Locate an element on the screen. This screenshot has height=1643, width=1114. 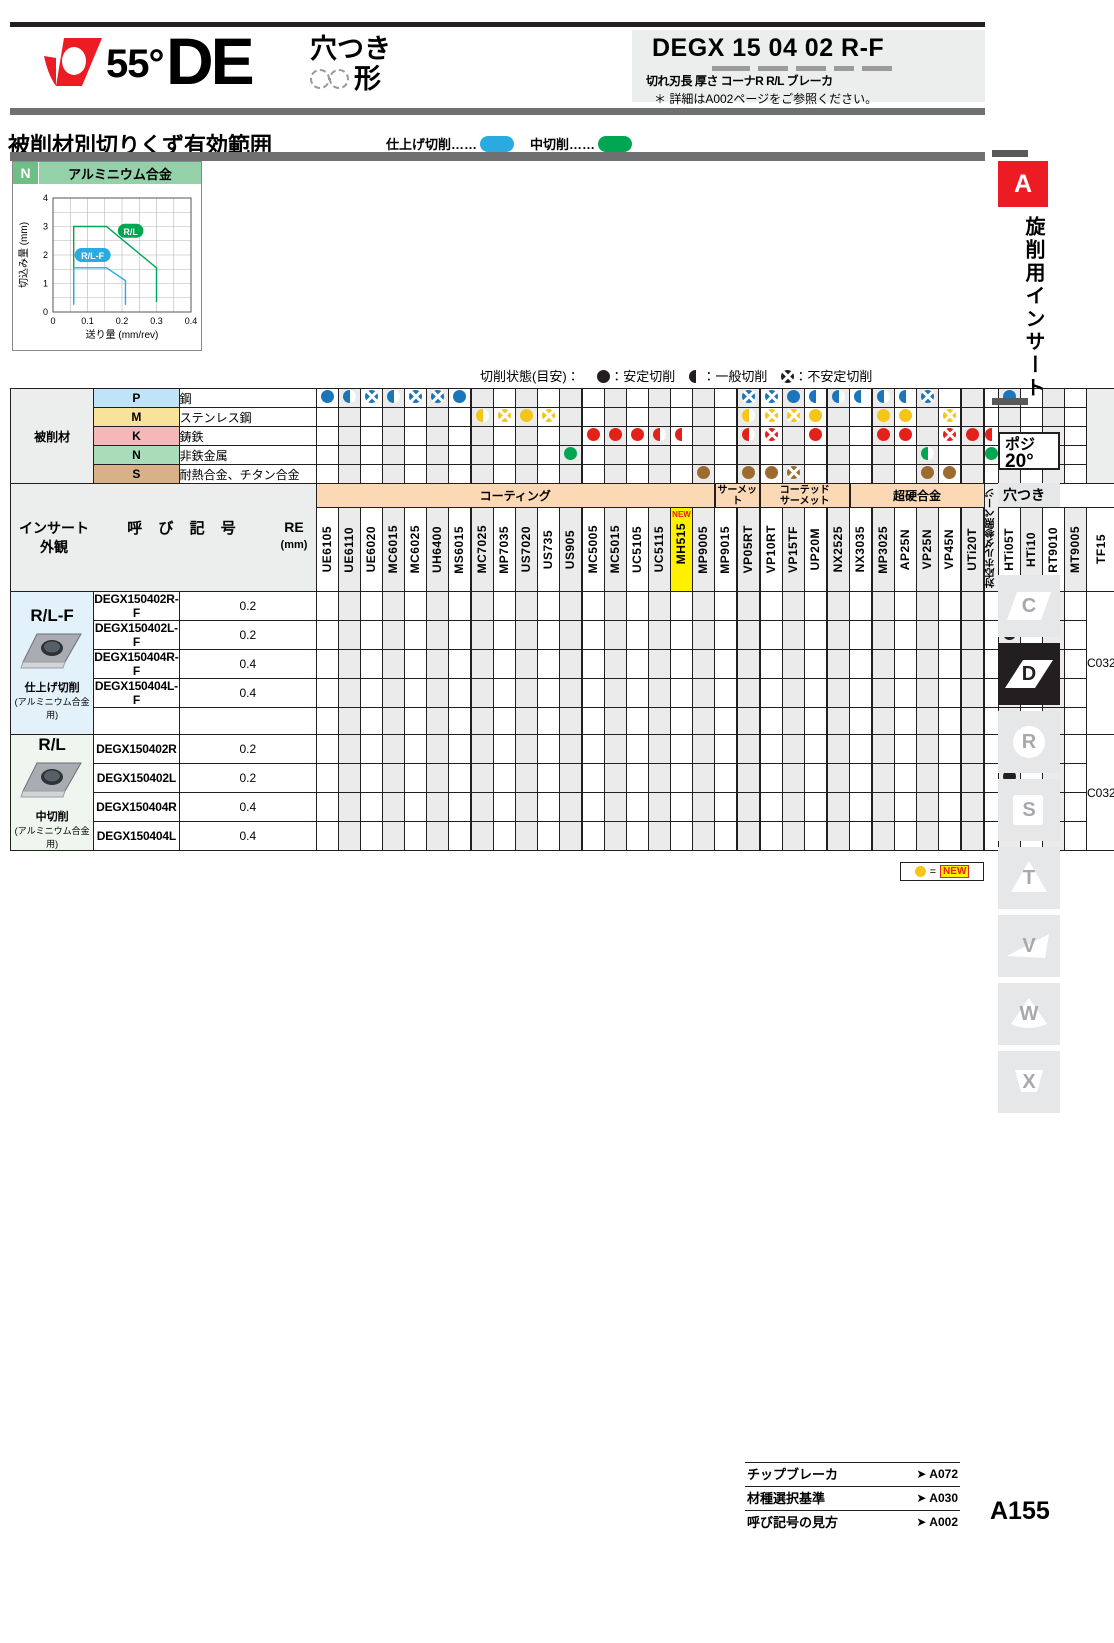
footer-reference: 材種選択基準 ➤ A030 is located at coordinates (852, 1497).